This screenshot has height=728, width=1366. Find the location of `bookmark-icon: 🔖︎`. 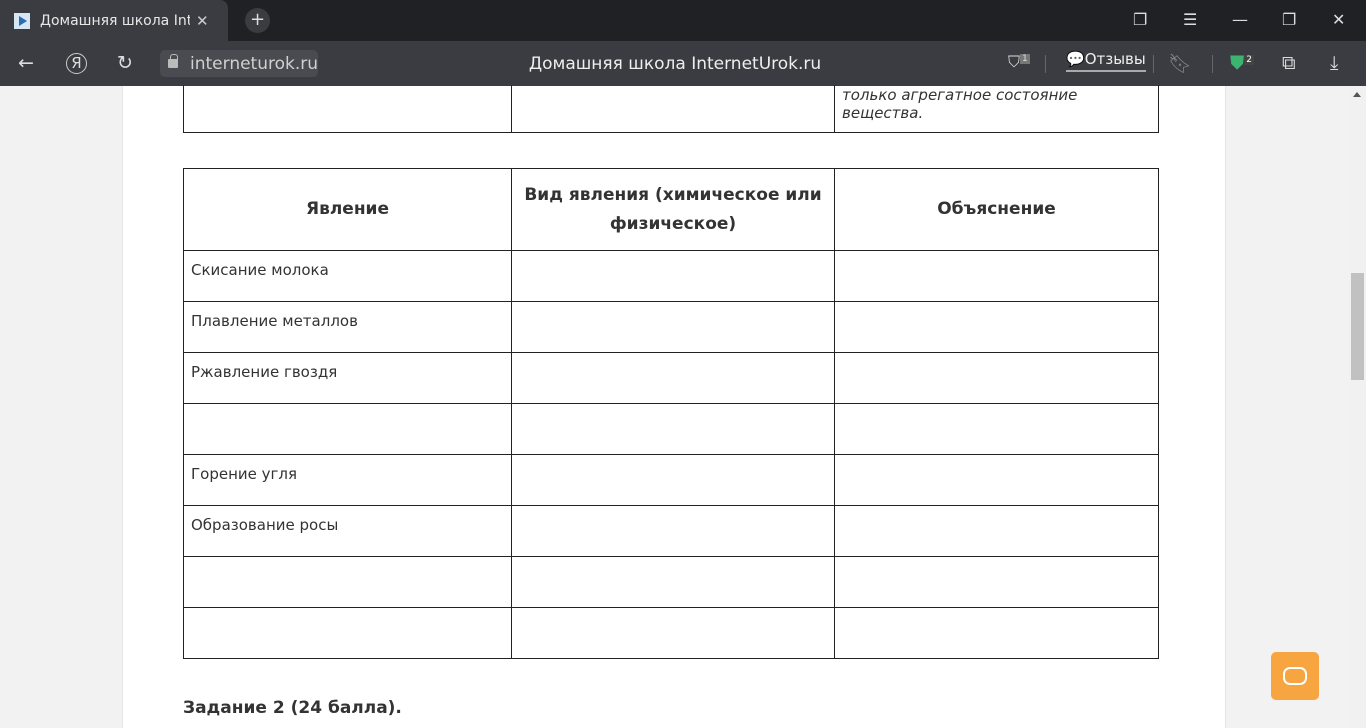

bookmark-icon: 🔖︎ is located at coordinates (1180, 63).